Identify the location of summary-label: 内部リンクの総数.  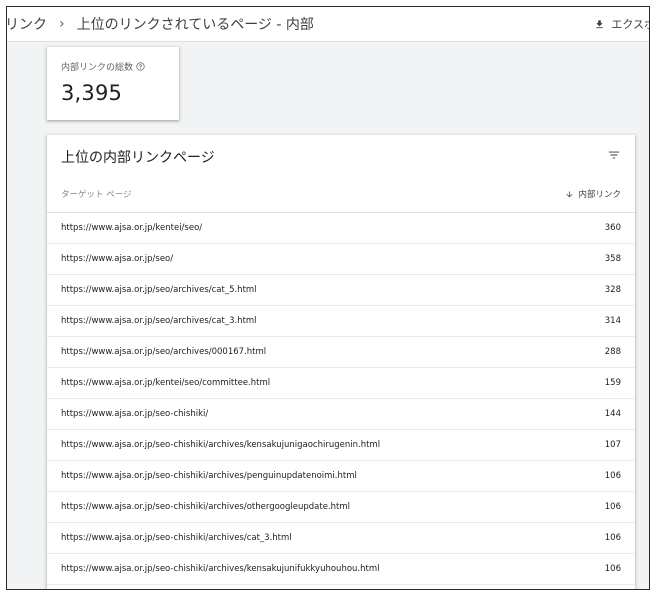
(97, 68).